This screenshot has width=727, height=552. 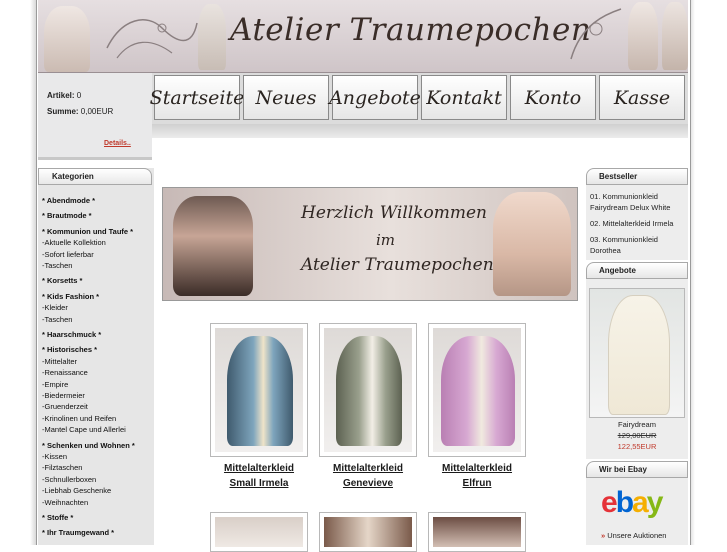 I want to click on banner-dress-image-far-right, so click(x=675, y=36).